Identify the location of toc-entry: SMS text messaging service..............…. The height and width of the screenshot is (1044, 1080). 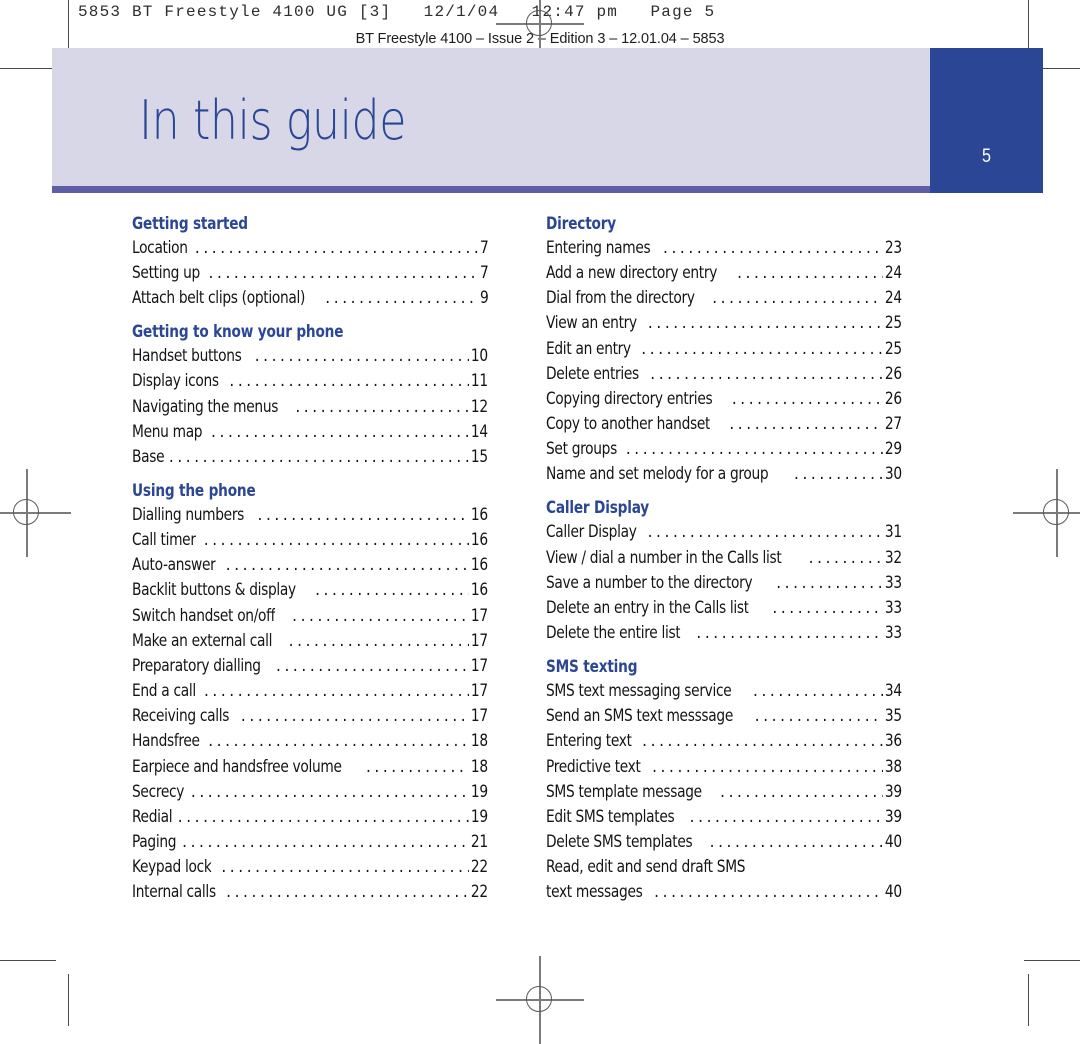
(724, 691).